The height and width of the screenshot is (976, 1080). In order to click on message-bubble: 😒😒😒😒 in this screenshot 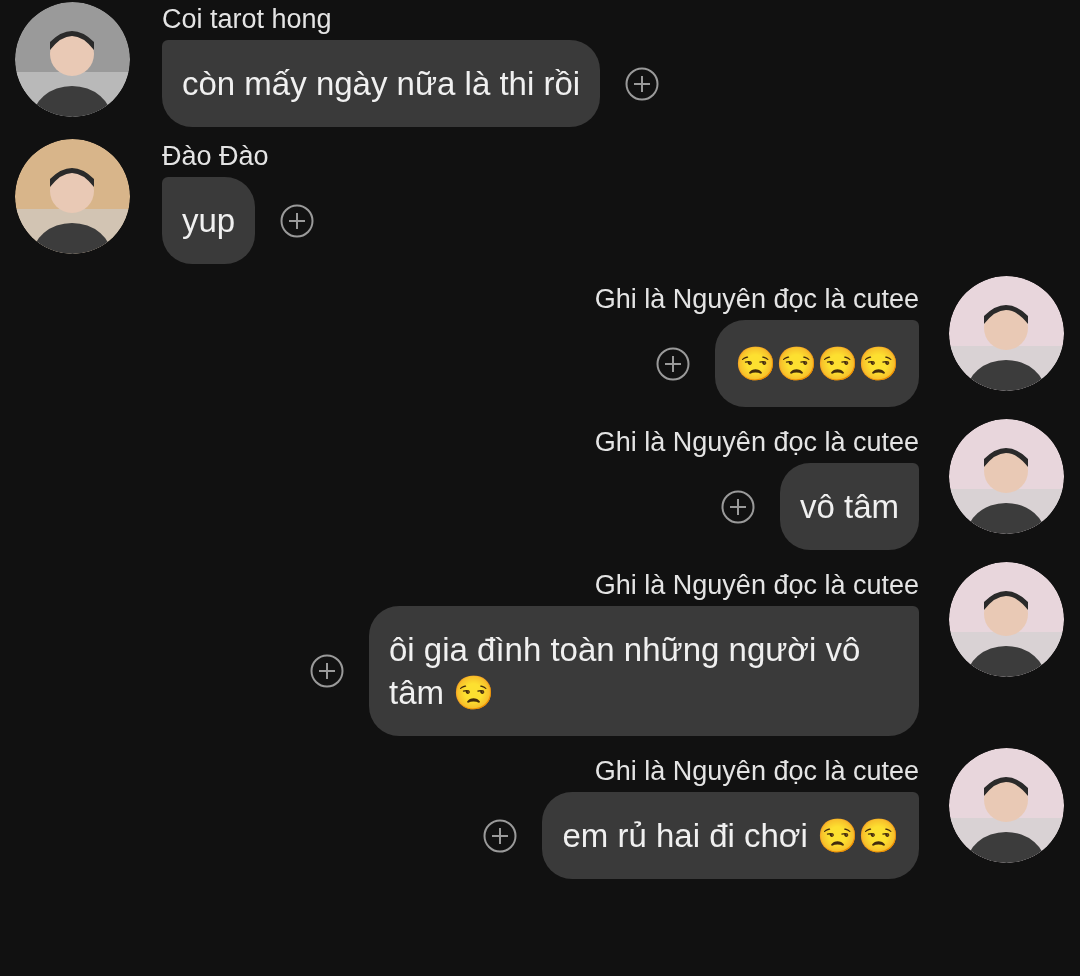, I will do `click(817, 363)`.